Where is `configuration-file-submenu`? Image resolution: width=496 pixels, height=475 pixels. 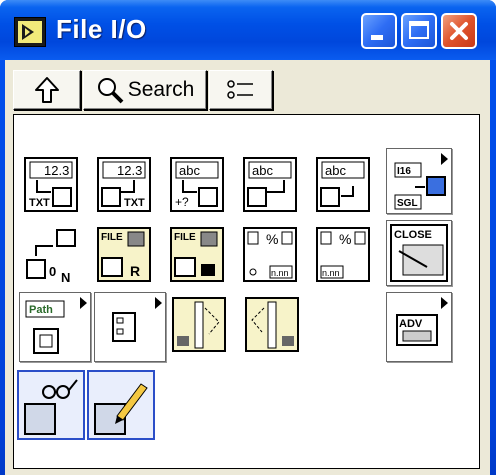 configuration-file-submenu is located at coordinates (130, 327).